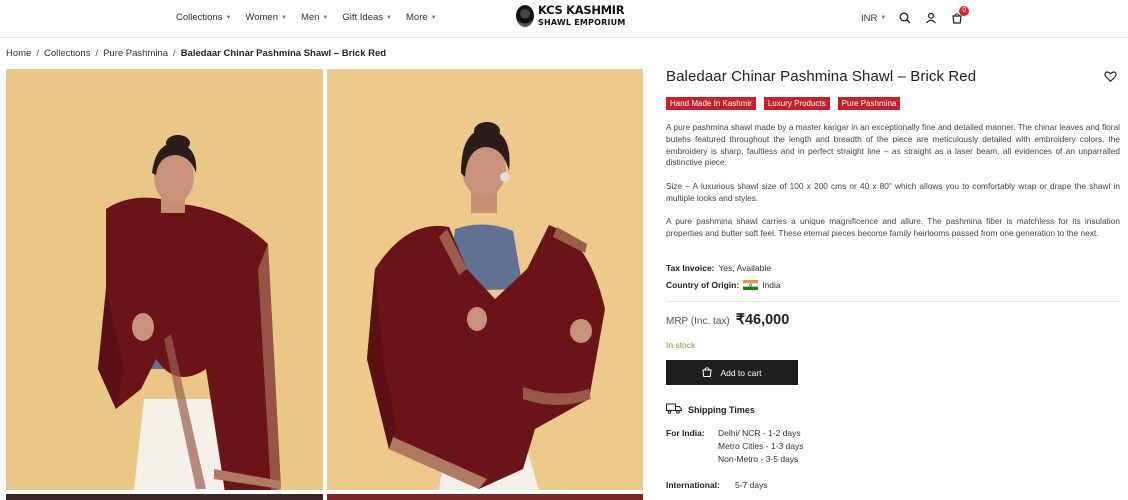  What do you see at coordinates (751, 285) in the screenshot?
I see `india-flag-icon` at bounding box center [751, 285].